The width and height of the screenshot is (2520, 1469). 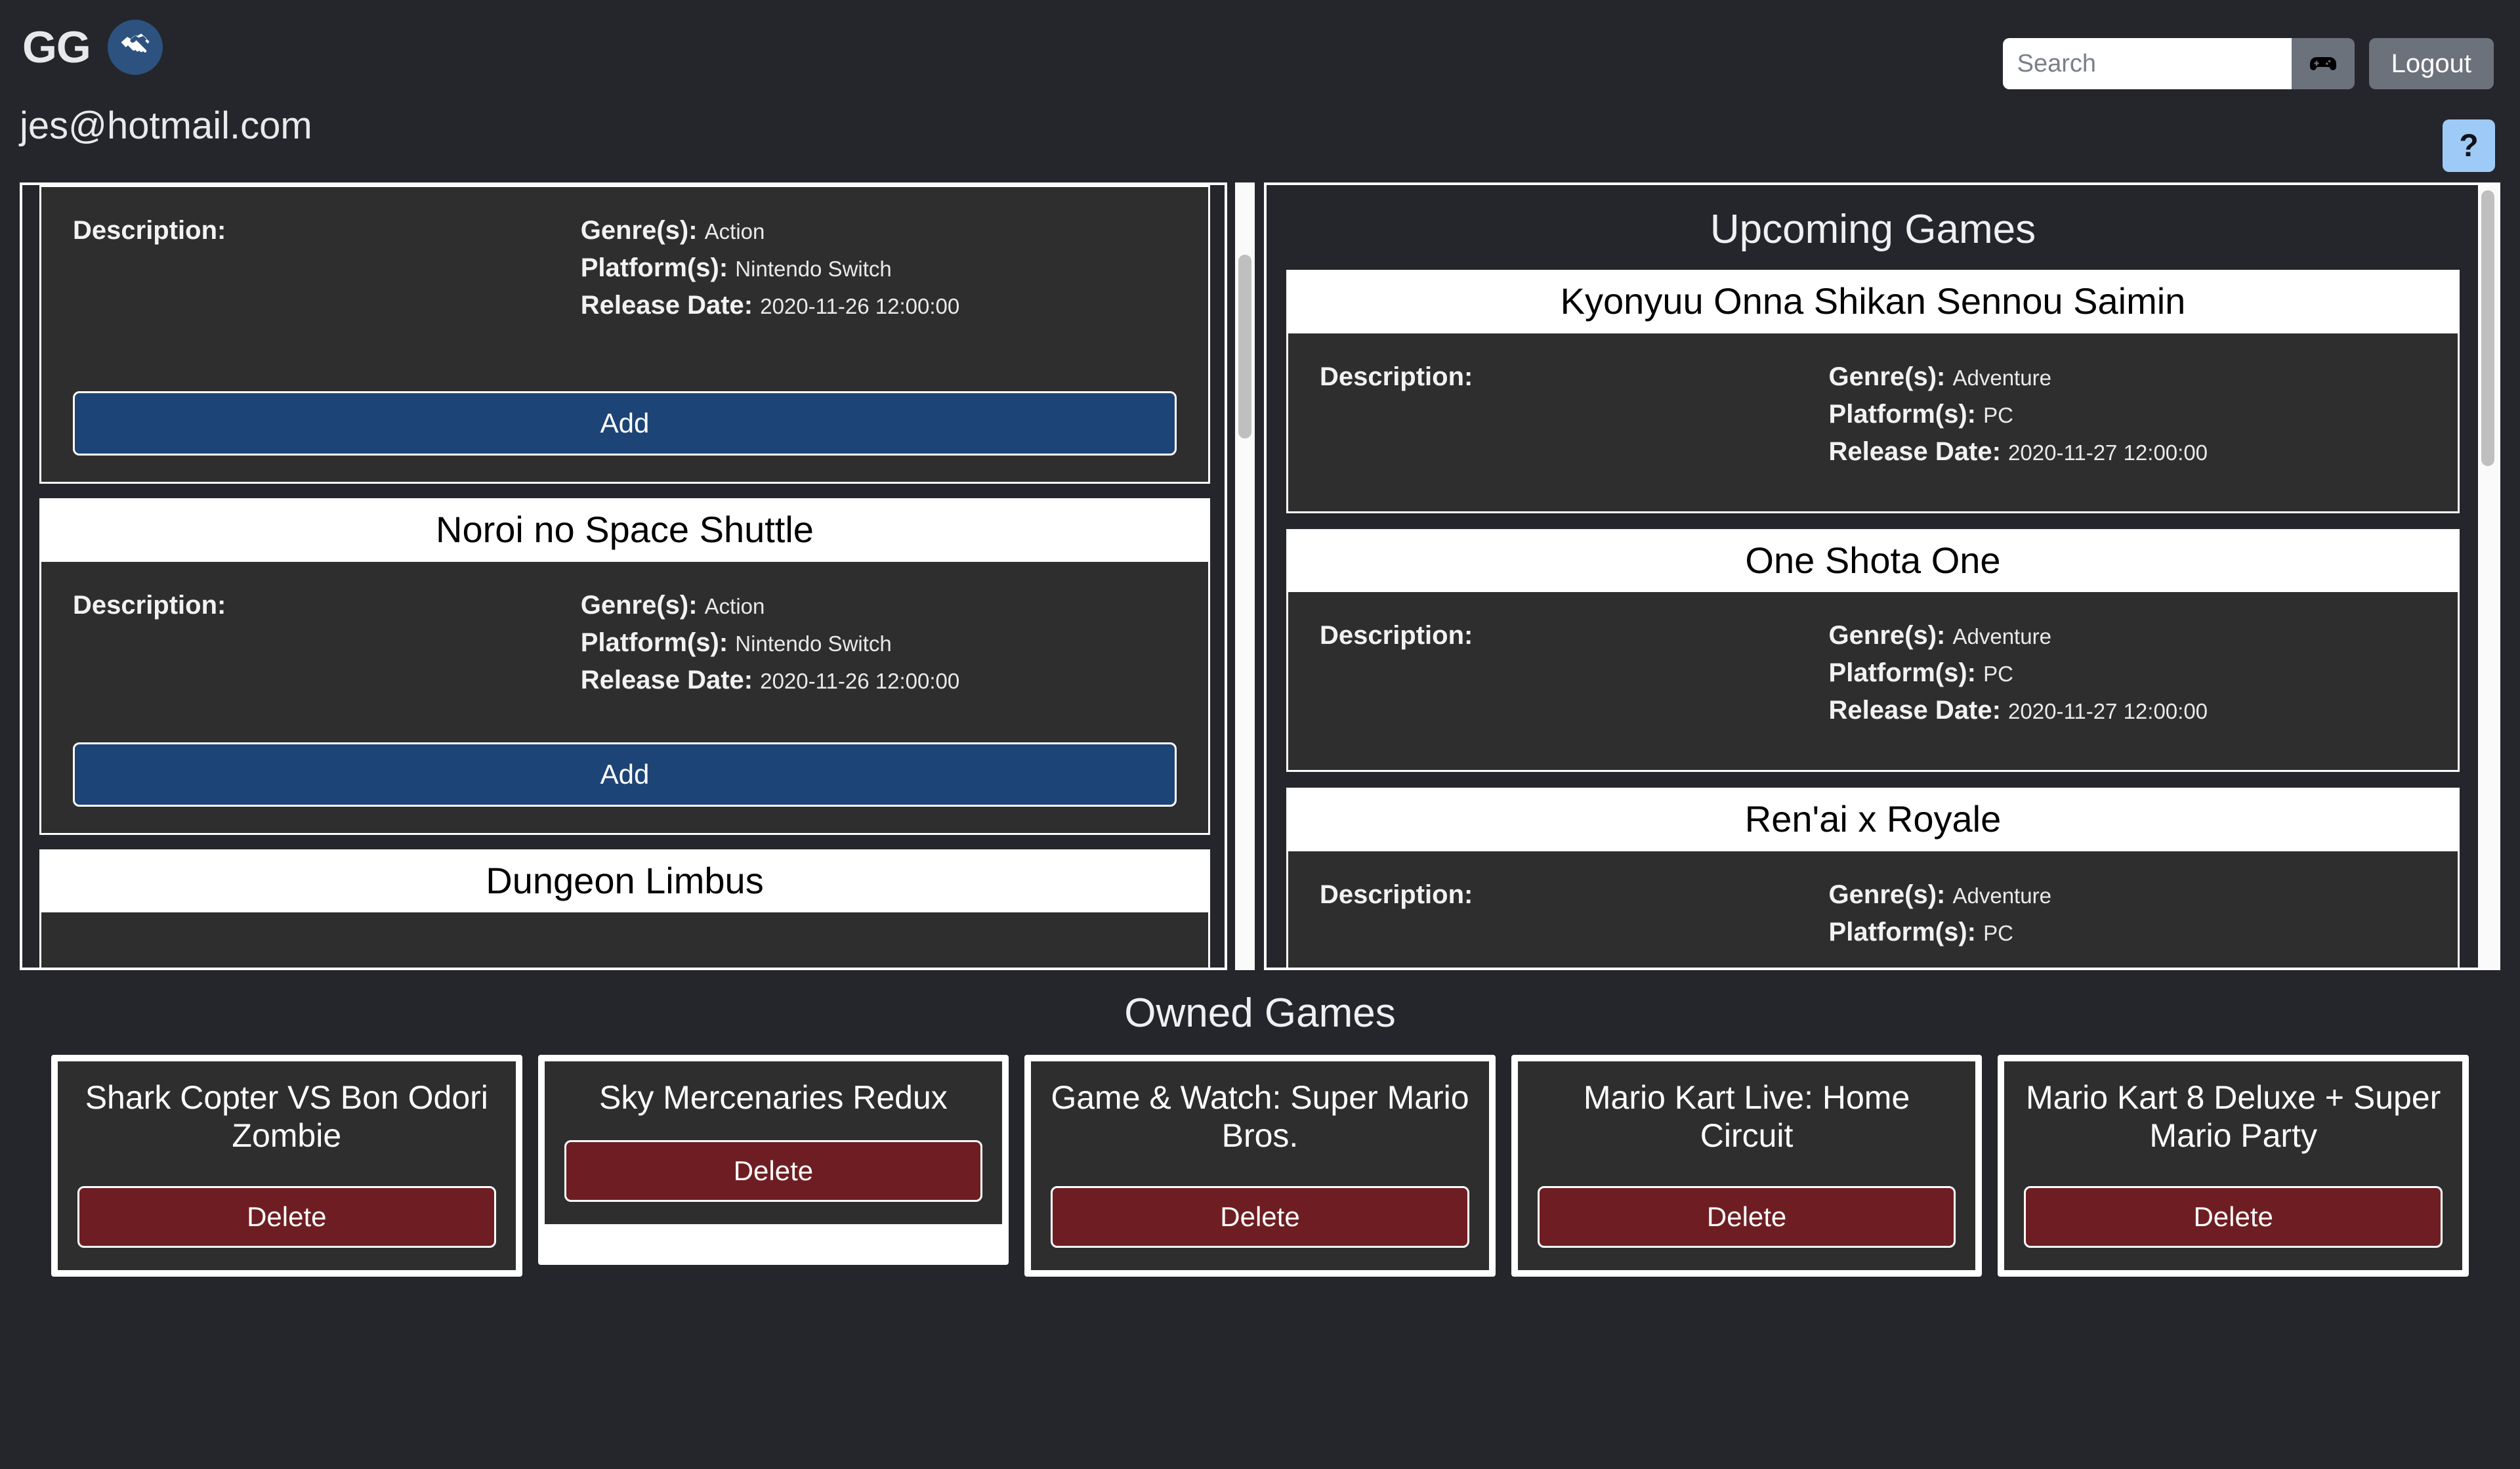 What do you see at coordinates (135, 47) in the screenshot?
I see `handshake-icon` at bounding box center [135, 47].